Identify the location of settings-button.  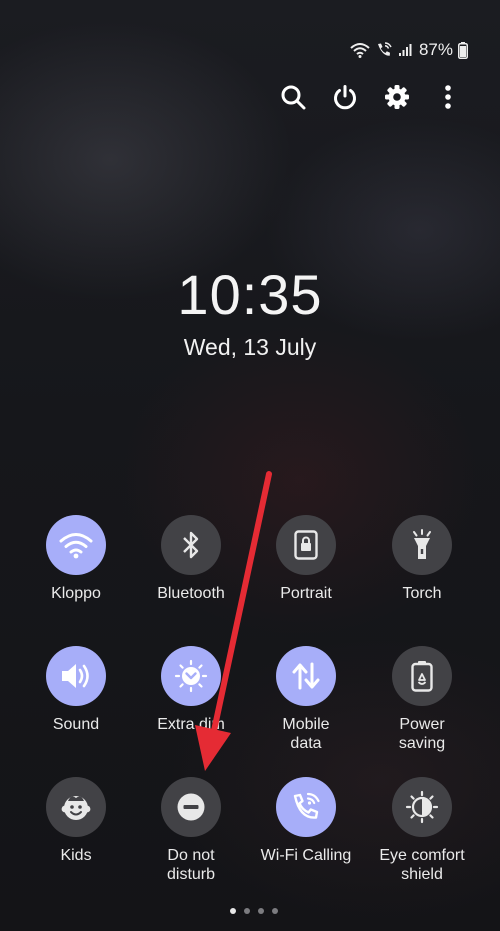
(397, 97).